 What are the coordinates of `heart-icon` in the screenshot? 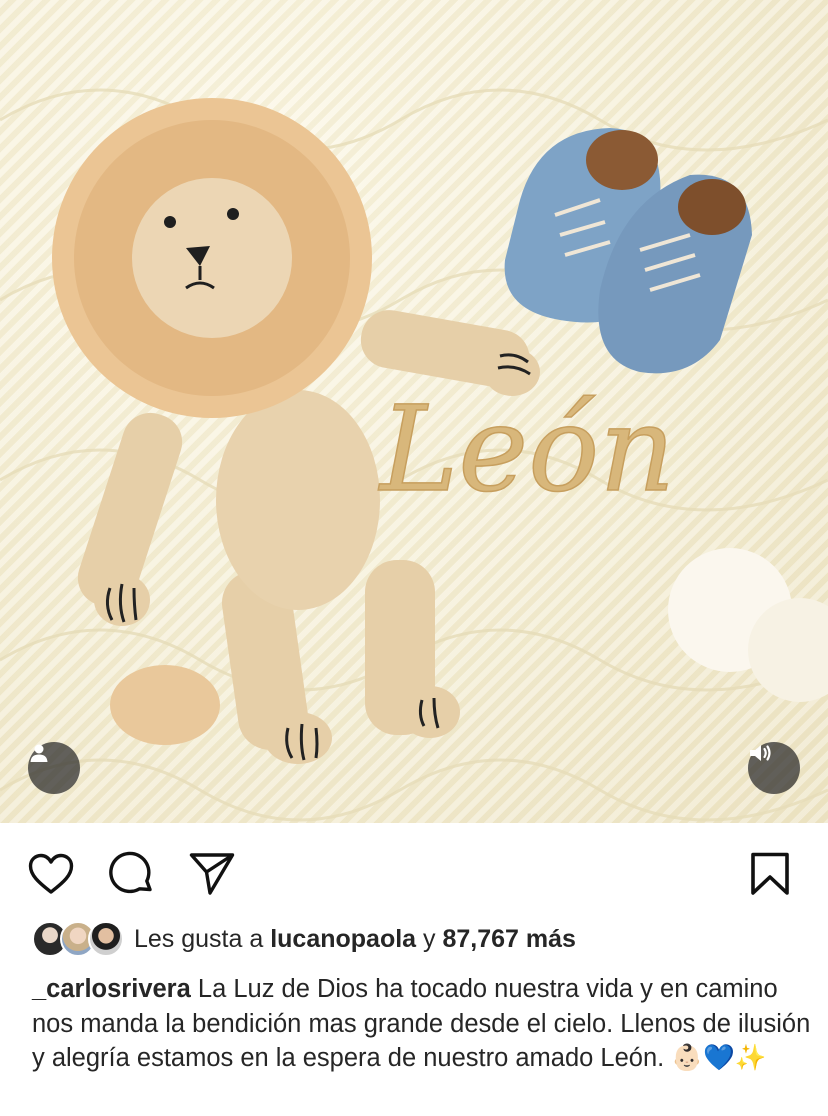 It's located at (51, 873).